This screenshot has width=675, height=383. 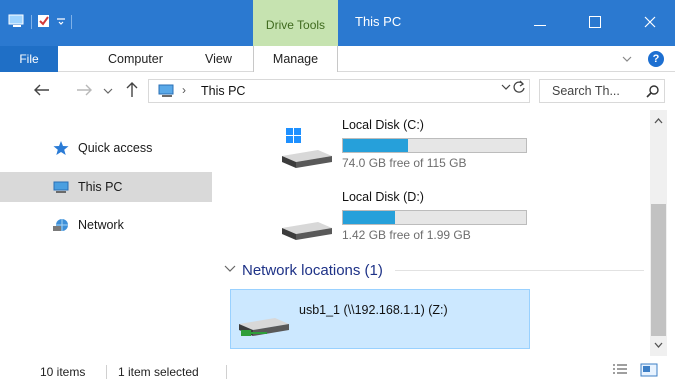 I want to click on computer-icon, so click(x=61, y=187).